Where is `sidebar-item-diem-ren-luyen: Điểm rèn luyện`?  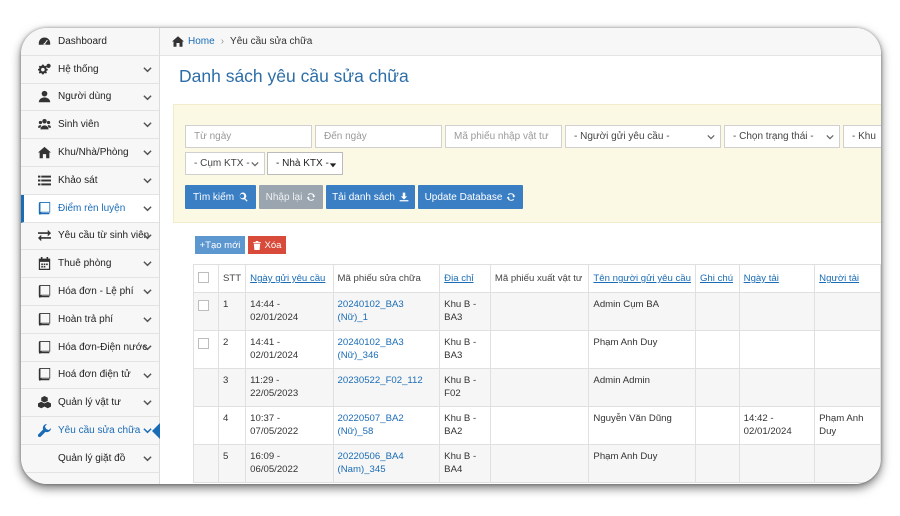 sidebar-item-diem-ren-luyen: Điểm rèn luyện is located at coordinates (90, 208).